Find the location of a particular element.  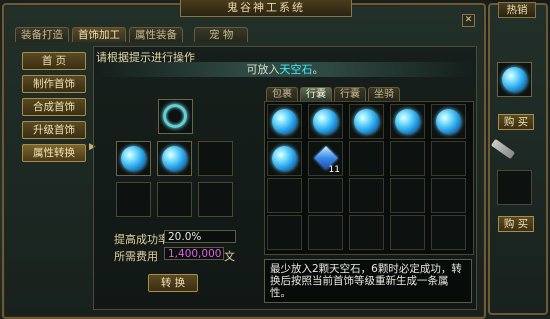

tab-pet: 宠 物 is located at coordinates (221, 34).